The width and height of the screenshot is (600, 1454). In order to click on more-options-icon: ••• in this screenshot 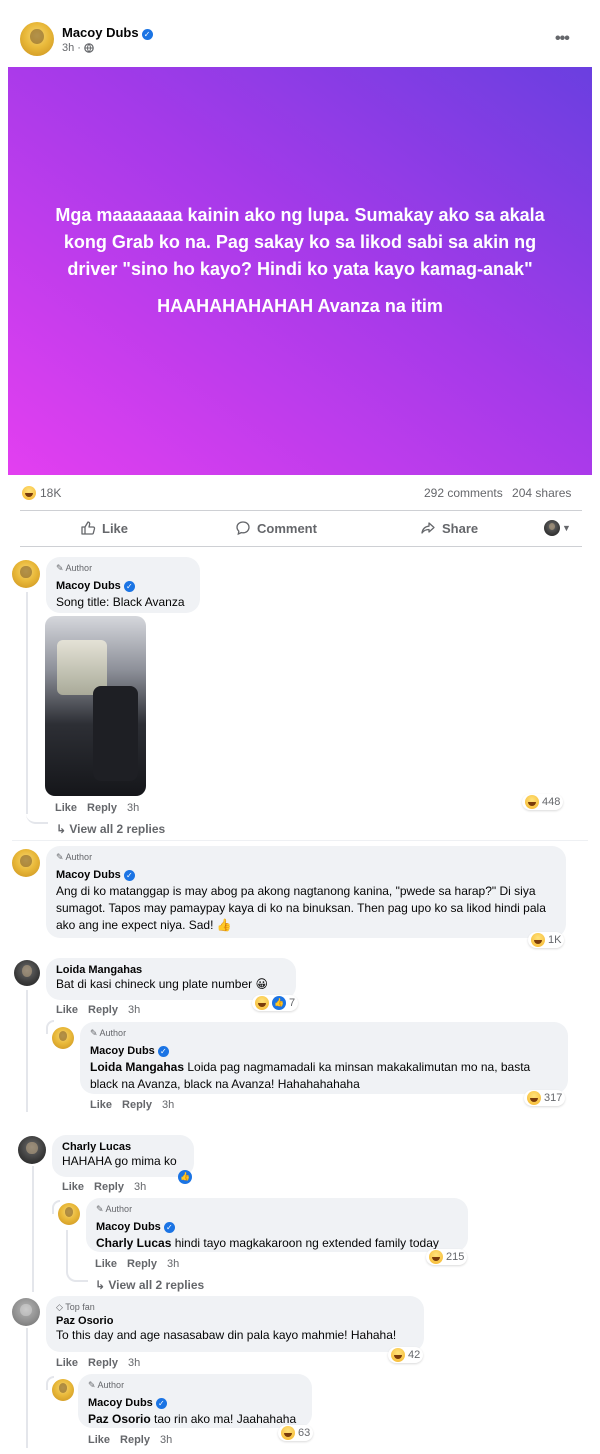, I will do `click(562, 39)`.